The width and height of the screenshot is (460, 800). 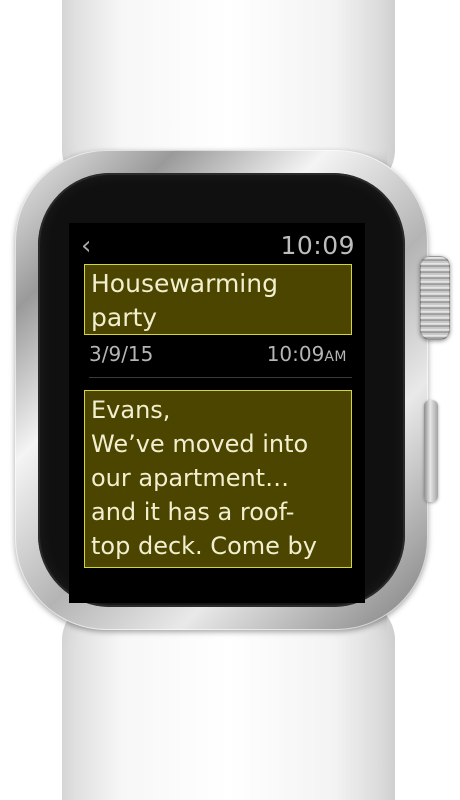 I want to click on header-divider, so click(x=220, y=377).